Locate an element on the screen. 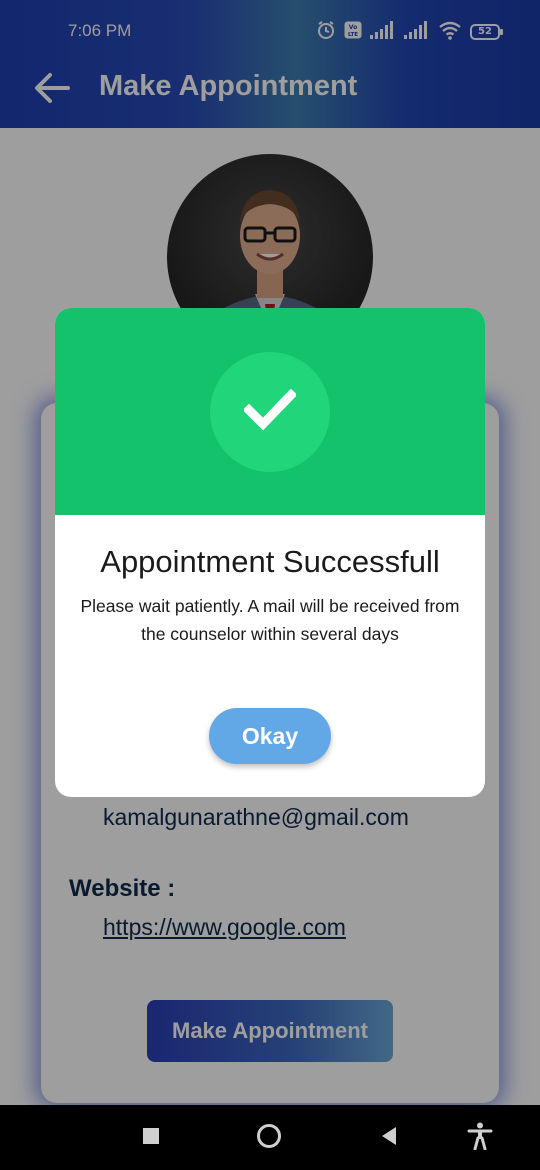  nav-back-button is located at coordinates (389, 1138).